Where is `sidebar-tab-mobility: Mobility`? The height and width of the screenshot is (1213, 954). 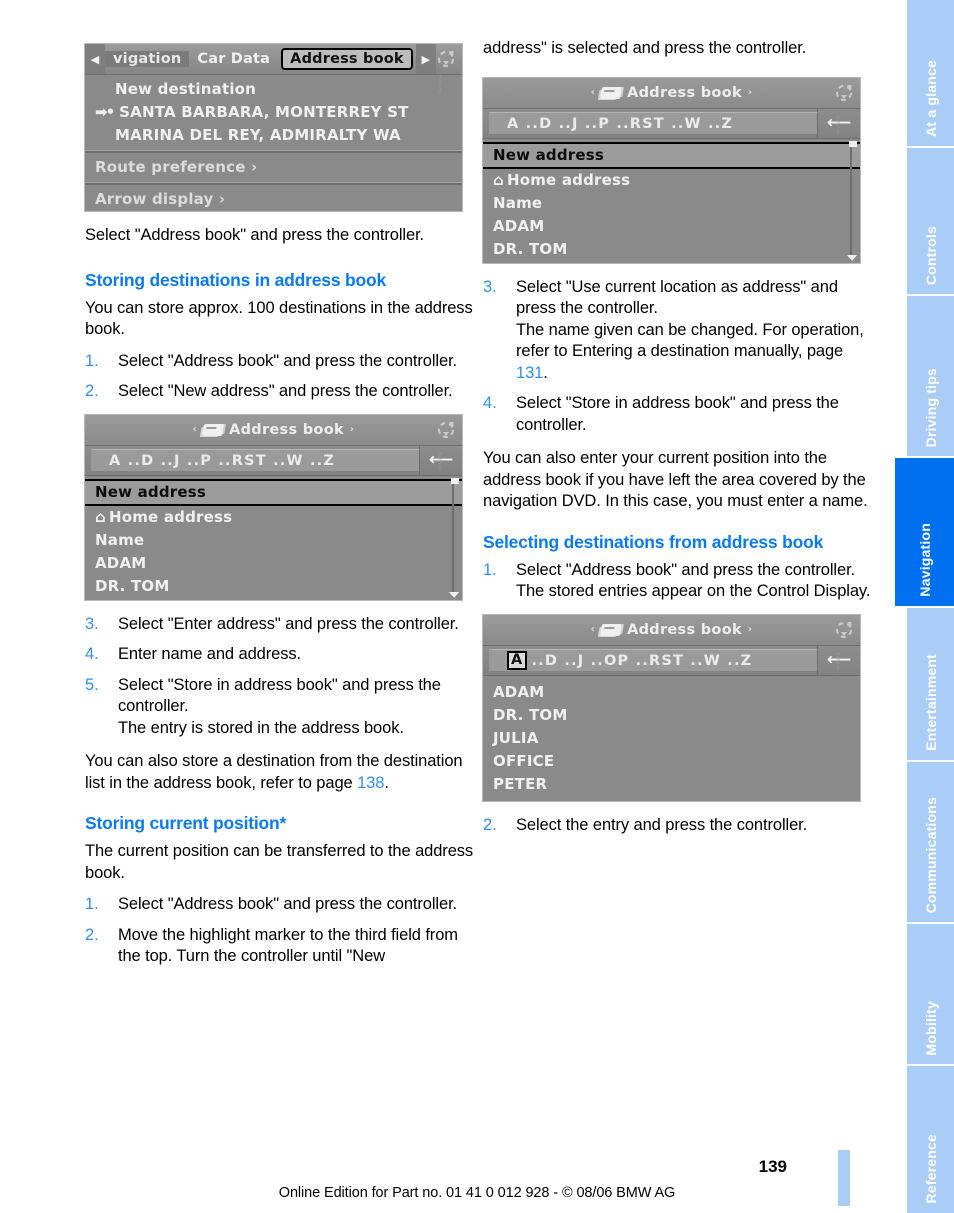 sidebar-tab-mobility: Mobility is located at coordinates (930, 994).